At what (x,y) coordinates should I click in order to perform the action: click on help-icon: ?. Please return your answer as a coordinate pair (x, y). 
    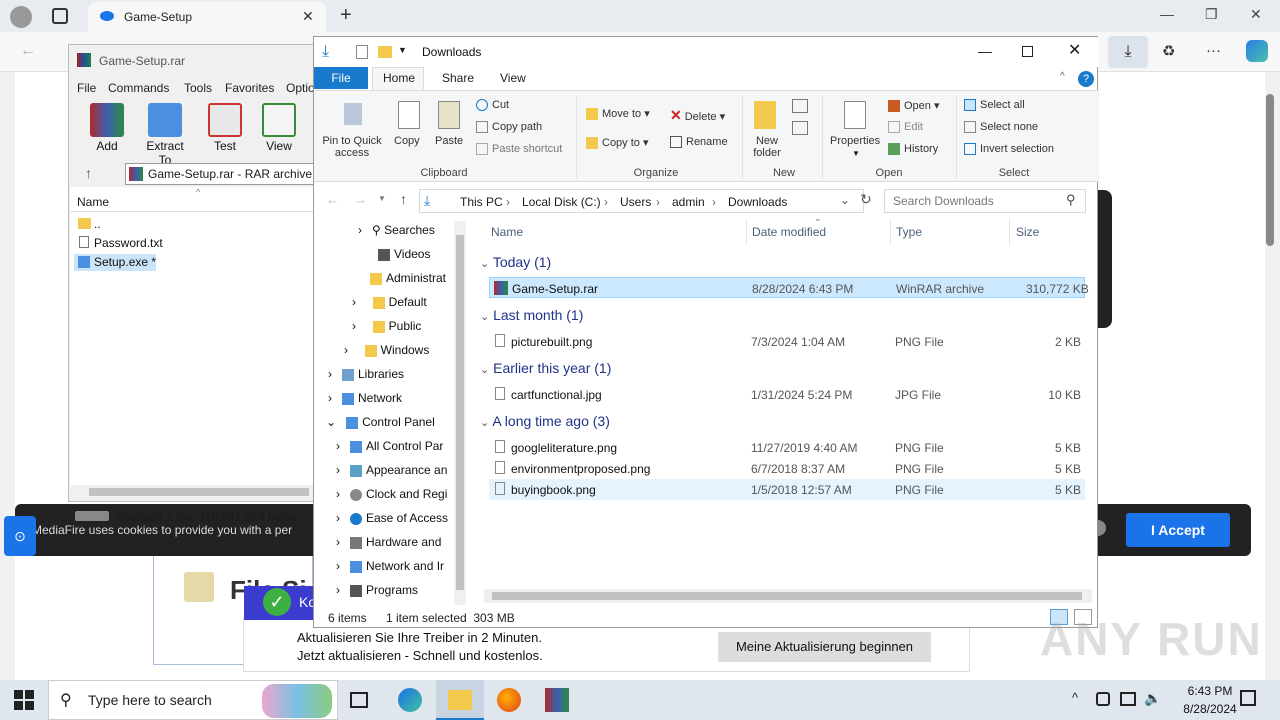
    Looking at the image, I should click on (1086, 79).